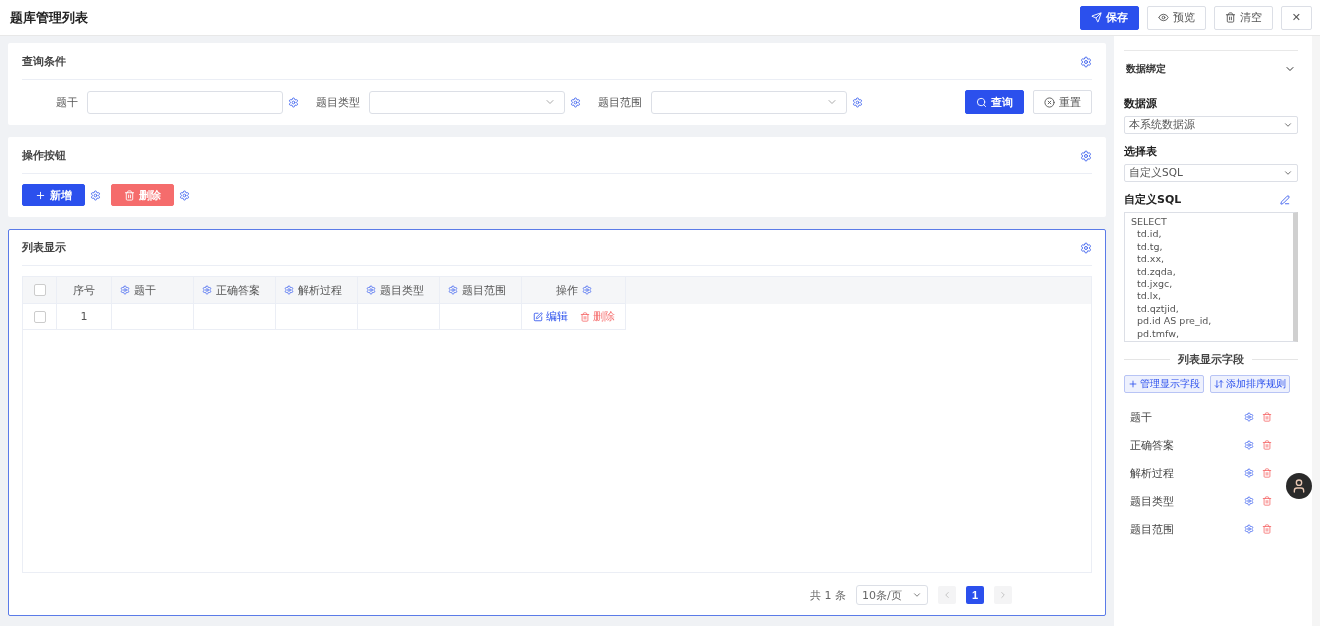  What do you see at coordinates (399, 290) in the screenshot?
I see `header-cell: 题目类型` at bounding box center [399, 290].